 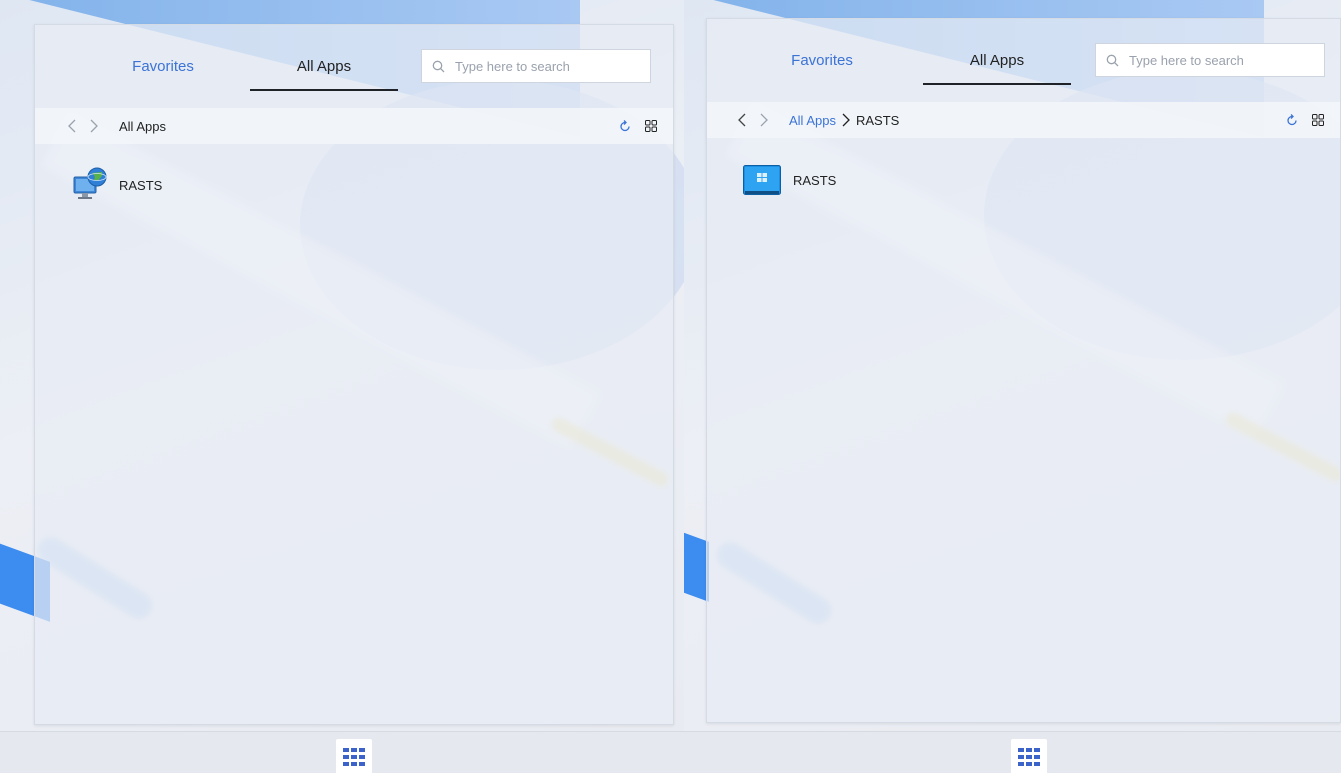 I want to click on windows-desktop-icon, so click(x=762, y=180).